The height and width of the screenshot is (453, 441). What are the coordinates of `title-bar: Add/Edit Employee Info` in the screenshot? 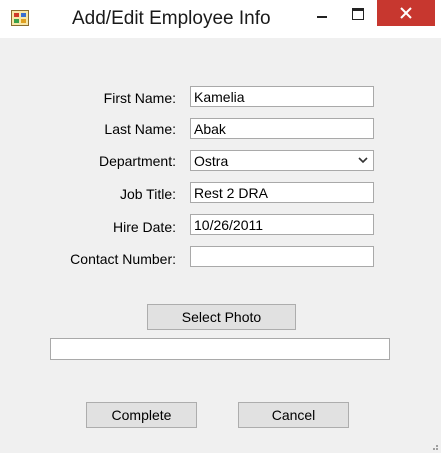 It's located at (220, 19).